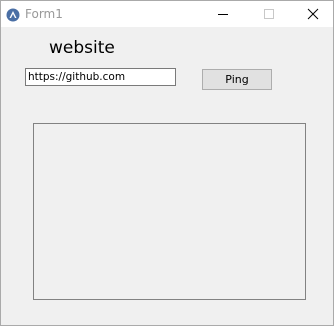  I want to click on close-button, so click(312, 14).